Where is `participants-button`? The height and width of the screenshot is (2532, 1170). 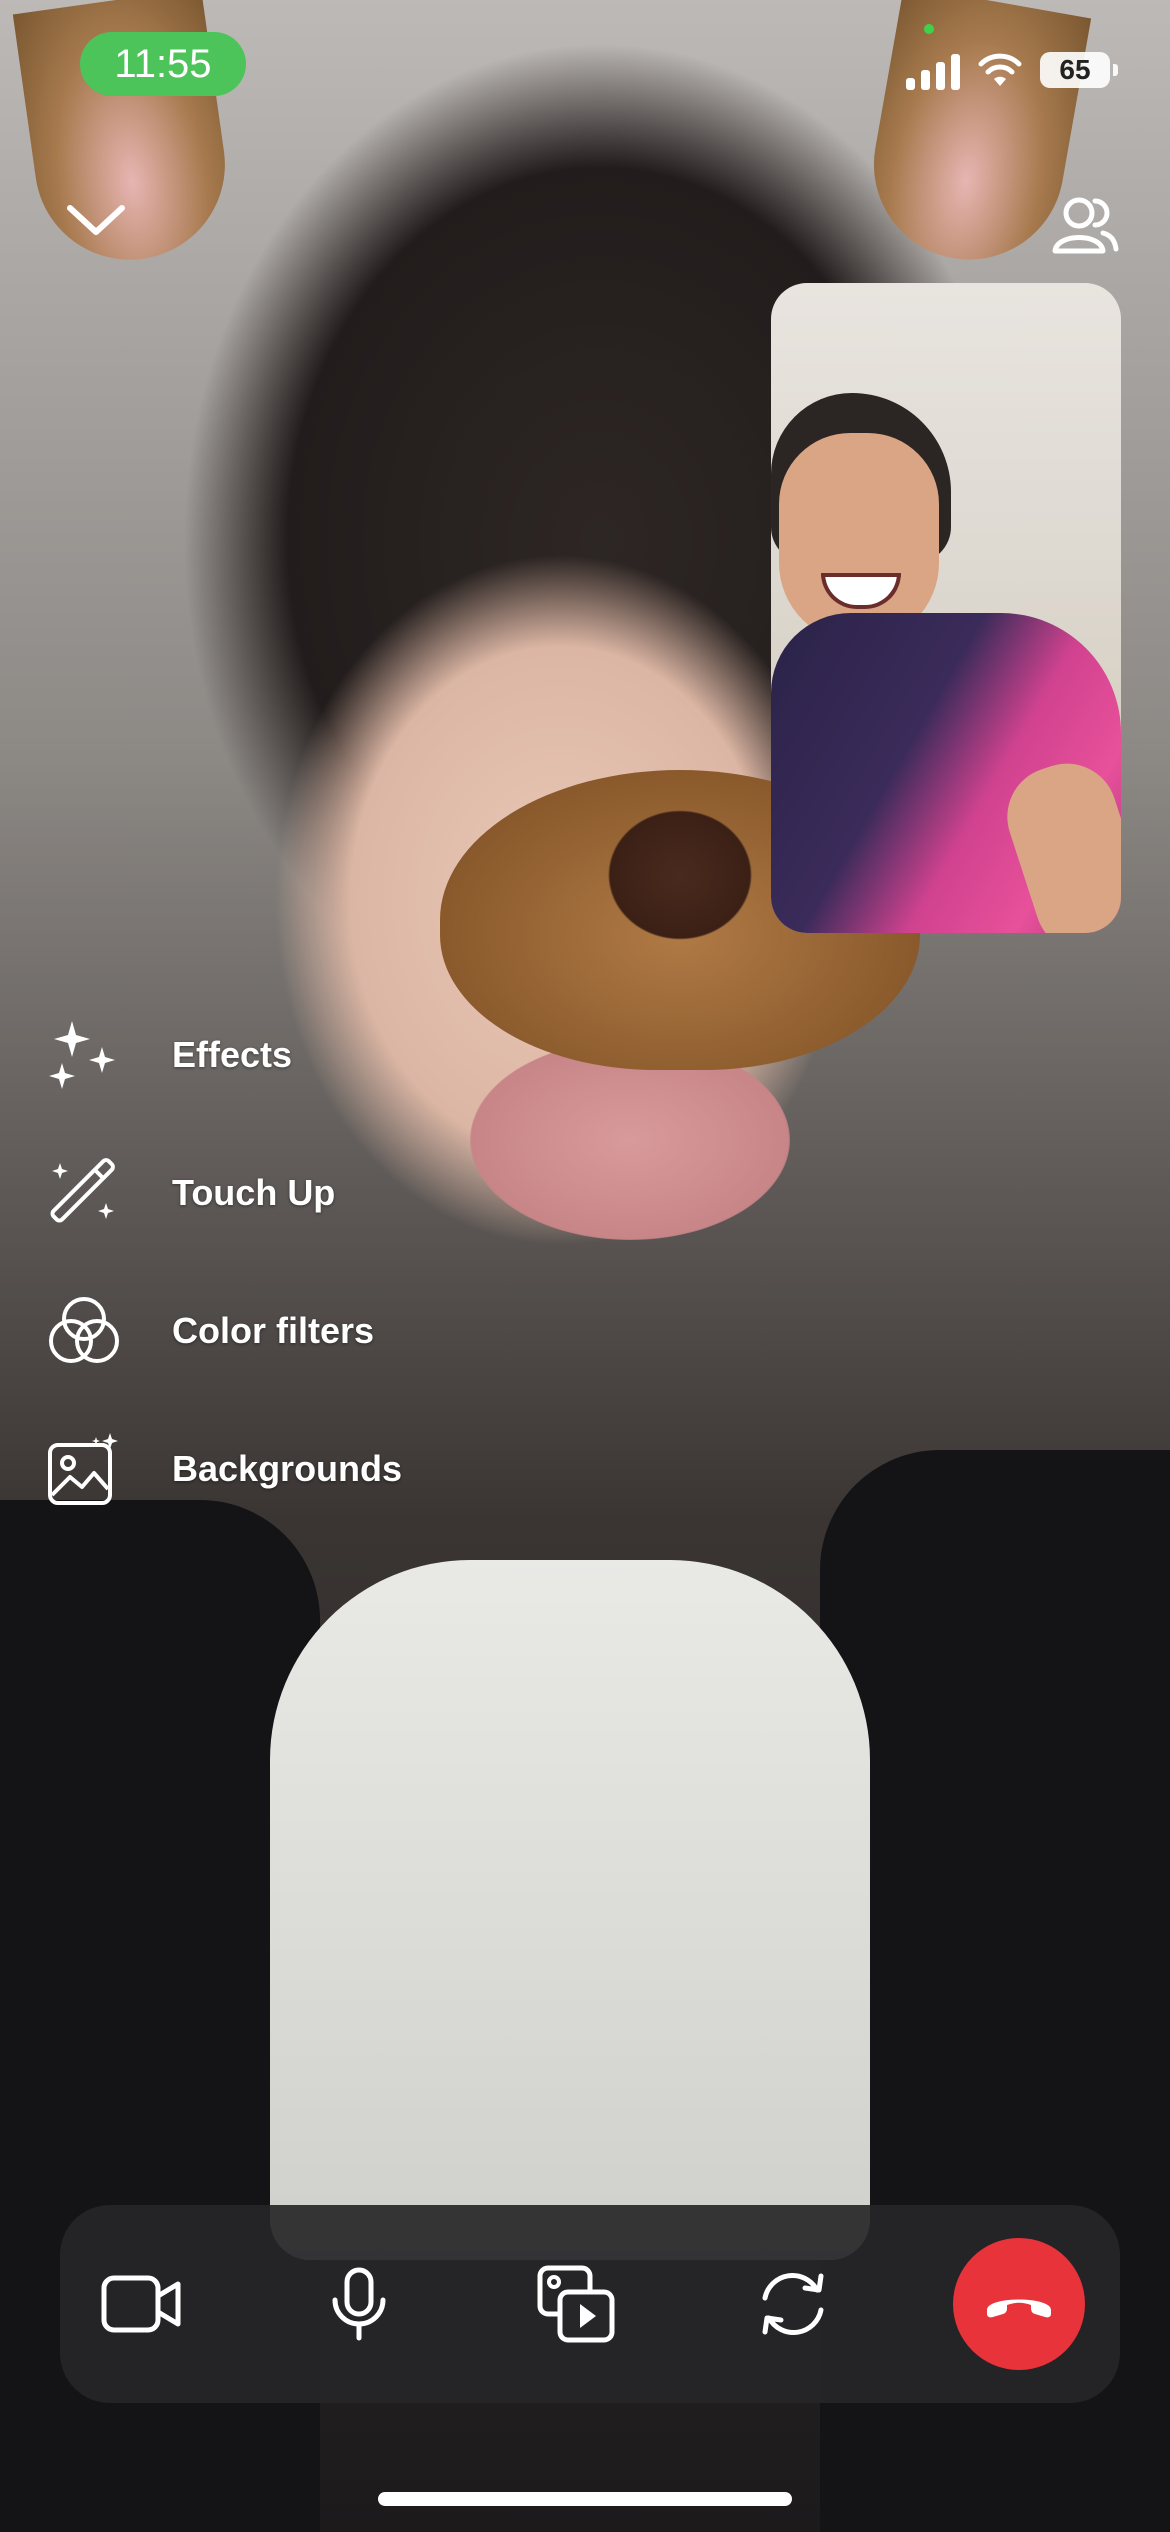
participants-button is located at coordinates (1085, 225).